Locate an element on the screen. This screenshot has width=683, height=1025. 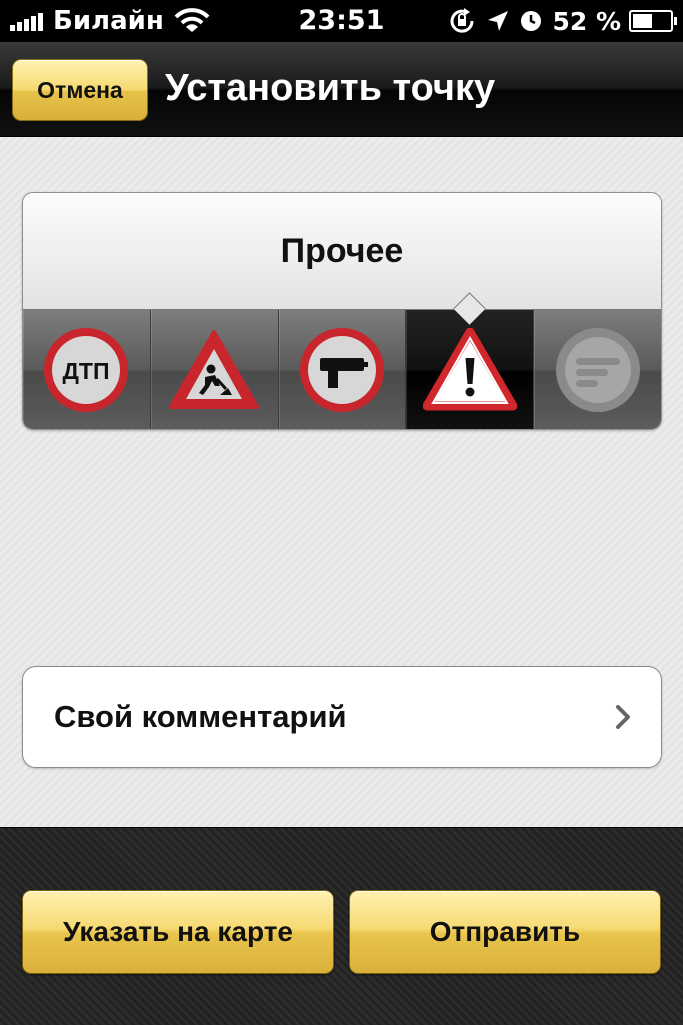
speed-camera-sign-icon is located at coordinates (341, 369).